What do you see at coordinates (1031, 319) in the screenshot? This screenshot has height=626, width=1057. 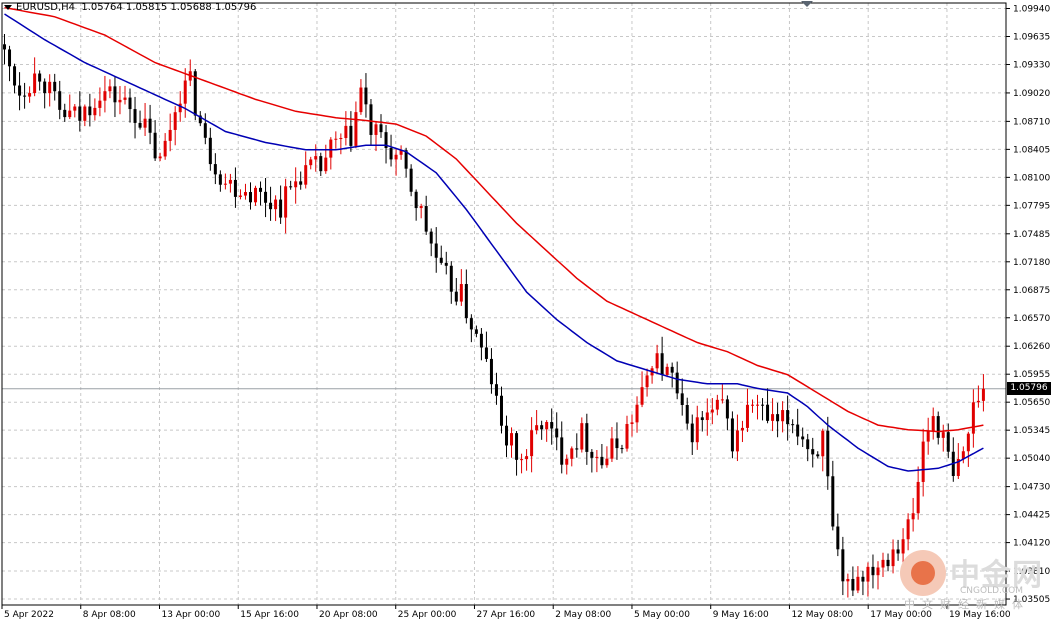 I see `y-tick-label: 1.06570` at bounding box center [1031, 319].